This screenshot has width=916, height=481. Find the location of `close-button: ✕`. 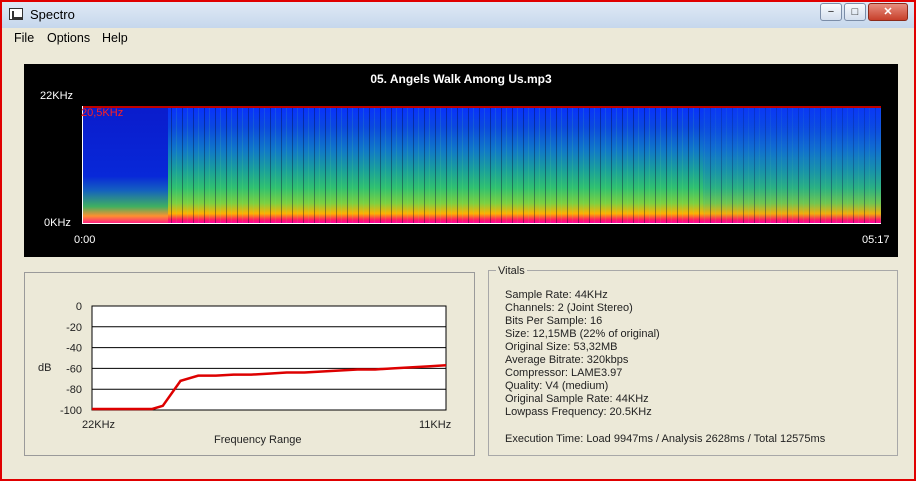

close-button: ✕ is located at coordinates (888, 12).